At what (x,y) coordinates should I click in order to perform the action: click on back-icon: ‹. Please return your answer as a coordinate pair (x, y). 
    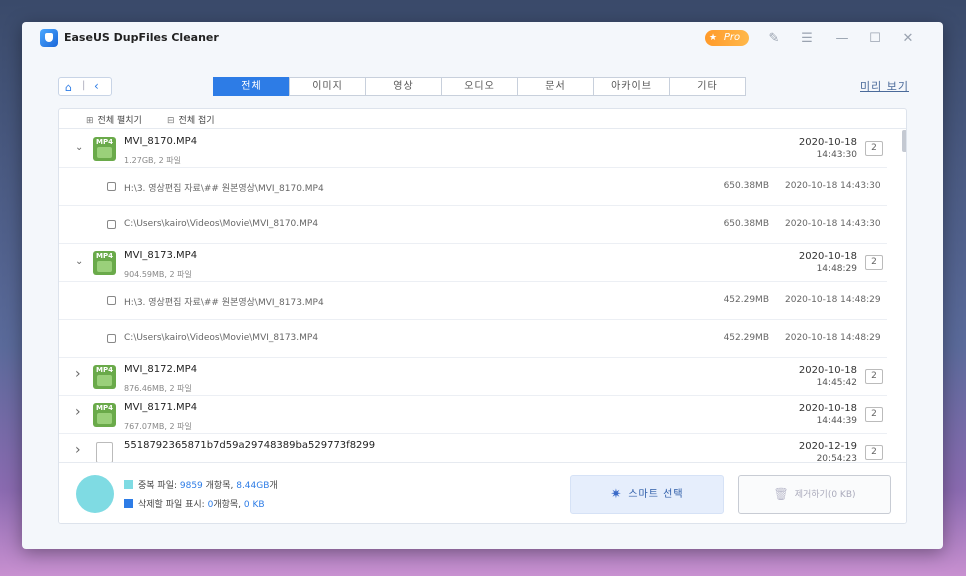
    Looking at the image, I should click on (96, 86).